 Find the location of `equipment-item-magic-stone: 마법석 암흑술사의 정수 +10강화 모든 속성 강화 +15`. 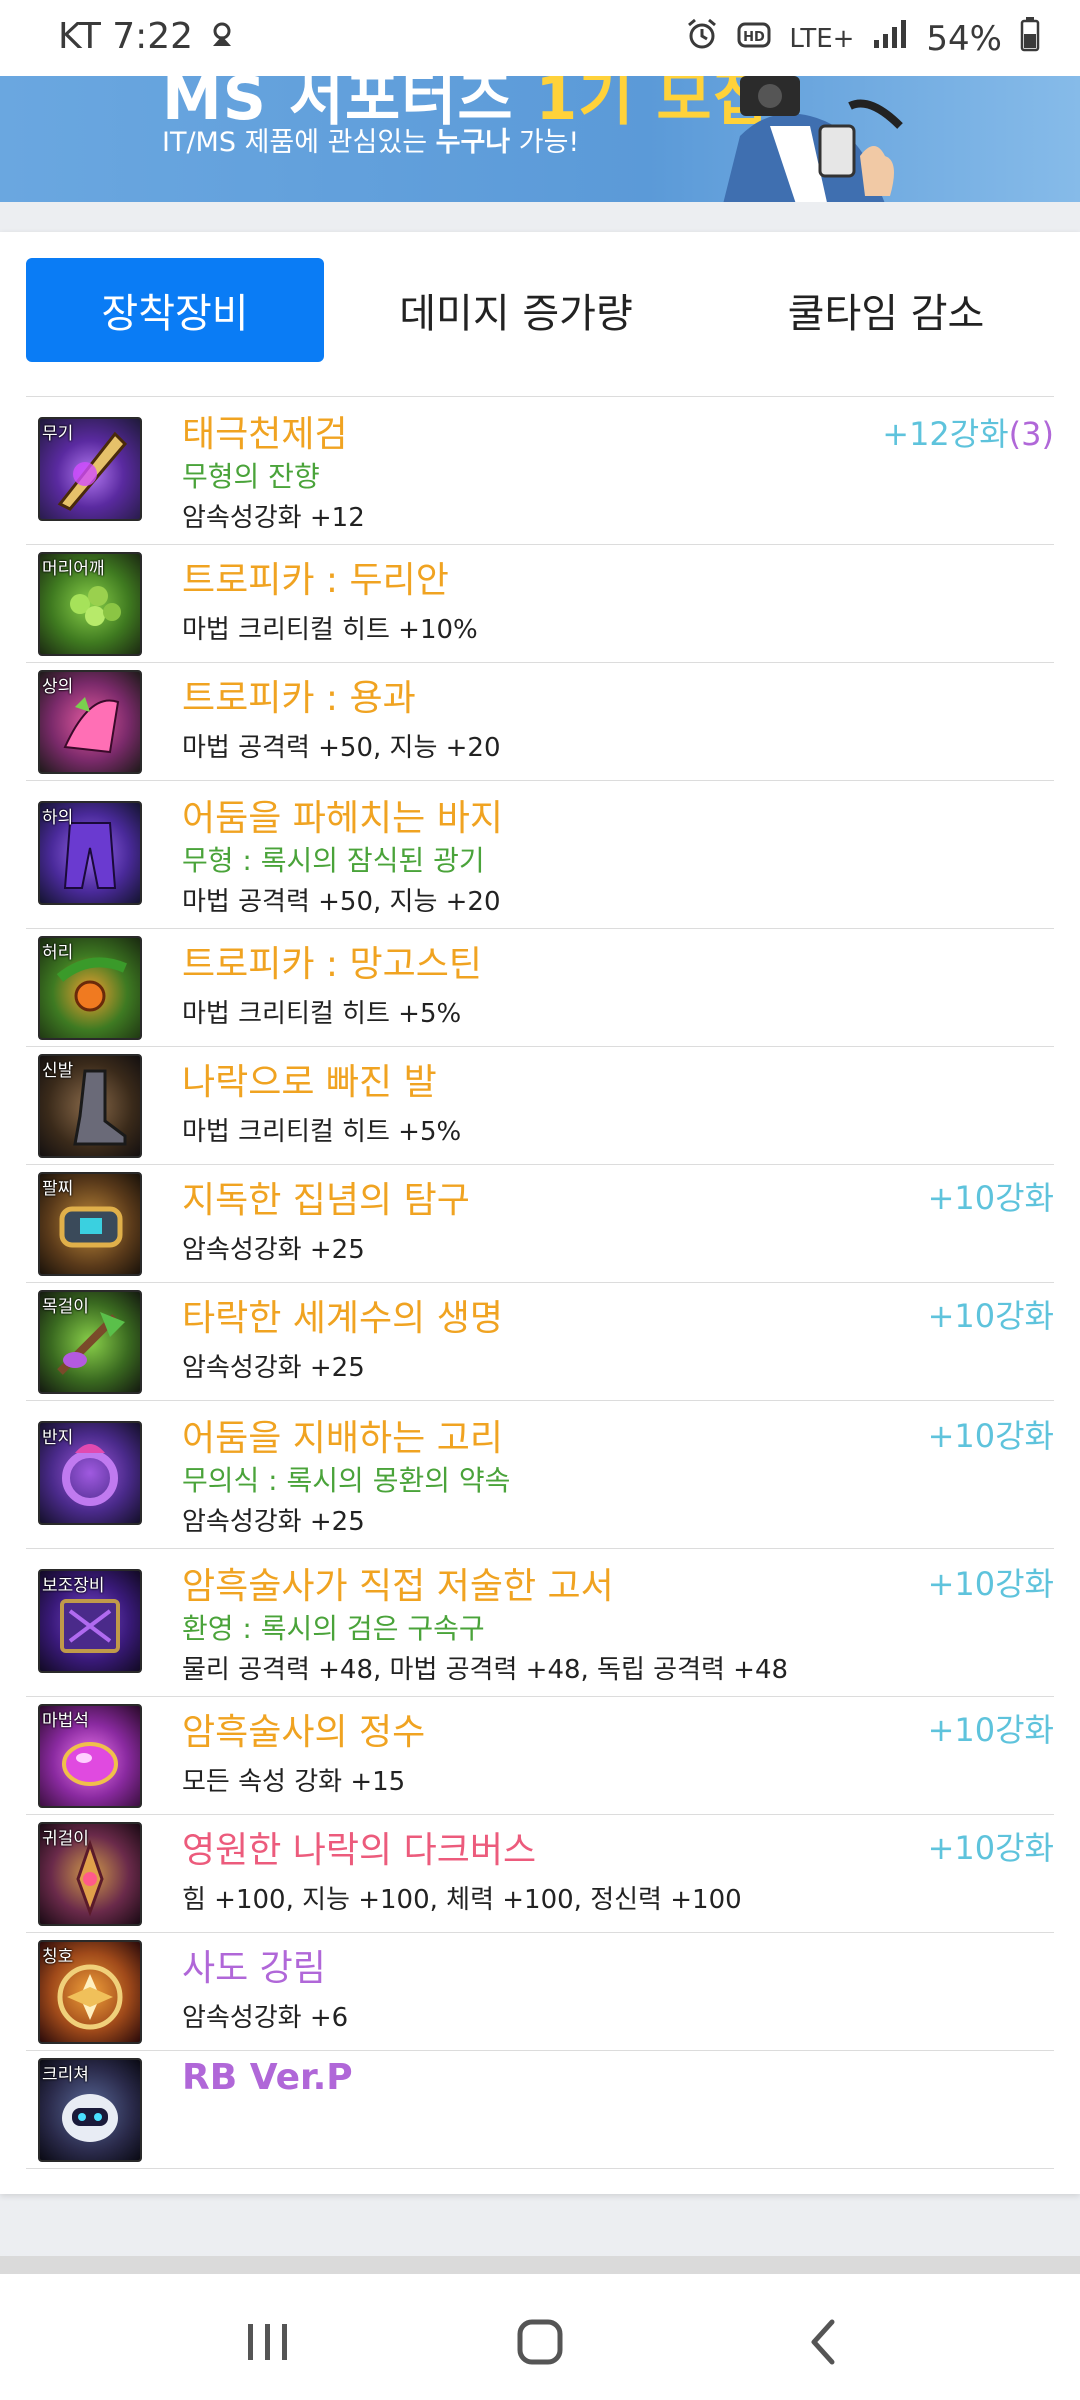

equipment-item-magic-stone: 마법석 암흑술사의 정수 +10강화 모든 속성 강화 +15 is located at coordinates (540, 1756).